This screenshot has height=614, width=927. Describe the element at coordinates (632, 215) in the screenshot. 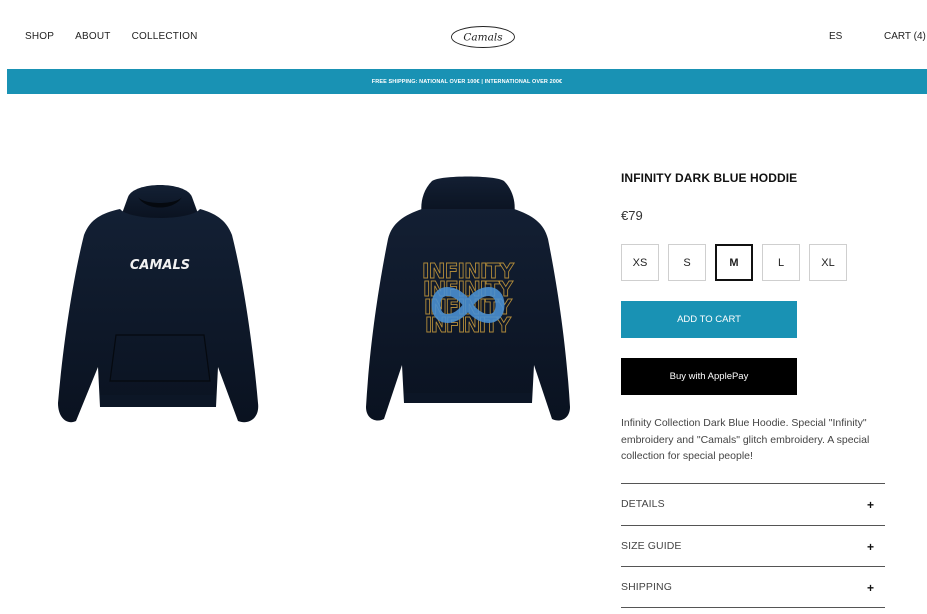

I see `product-price: €79` at that location.